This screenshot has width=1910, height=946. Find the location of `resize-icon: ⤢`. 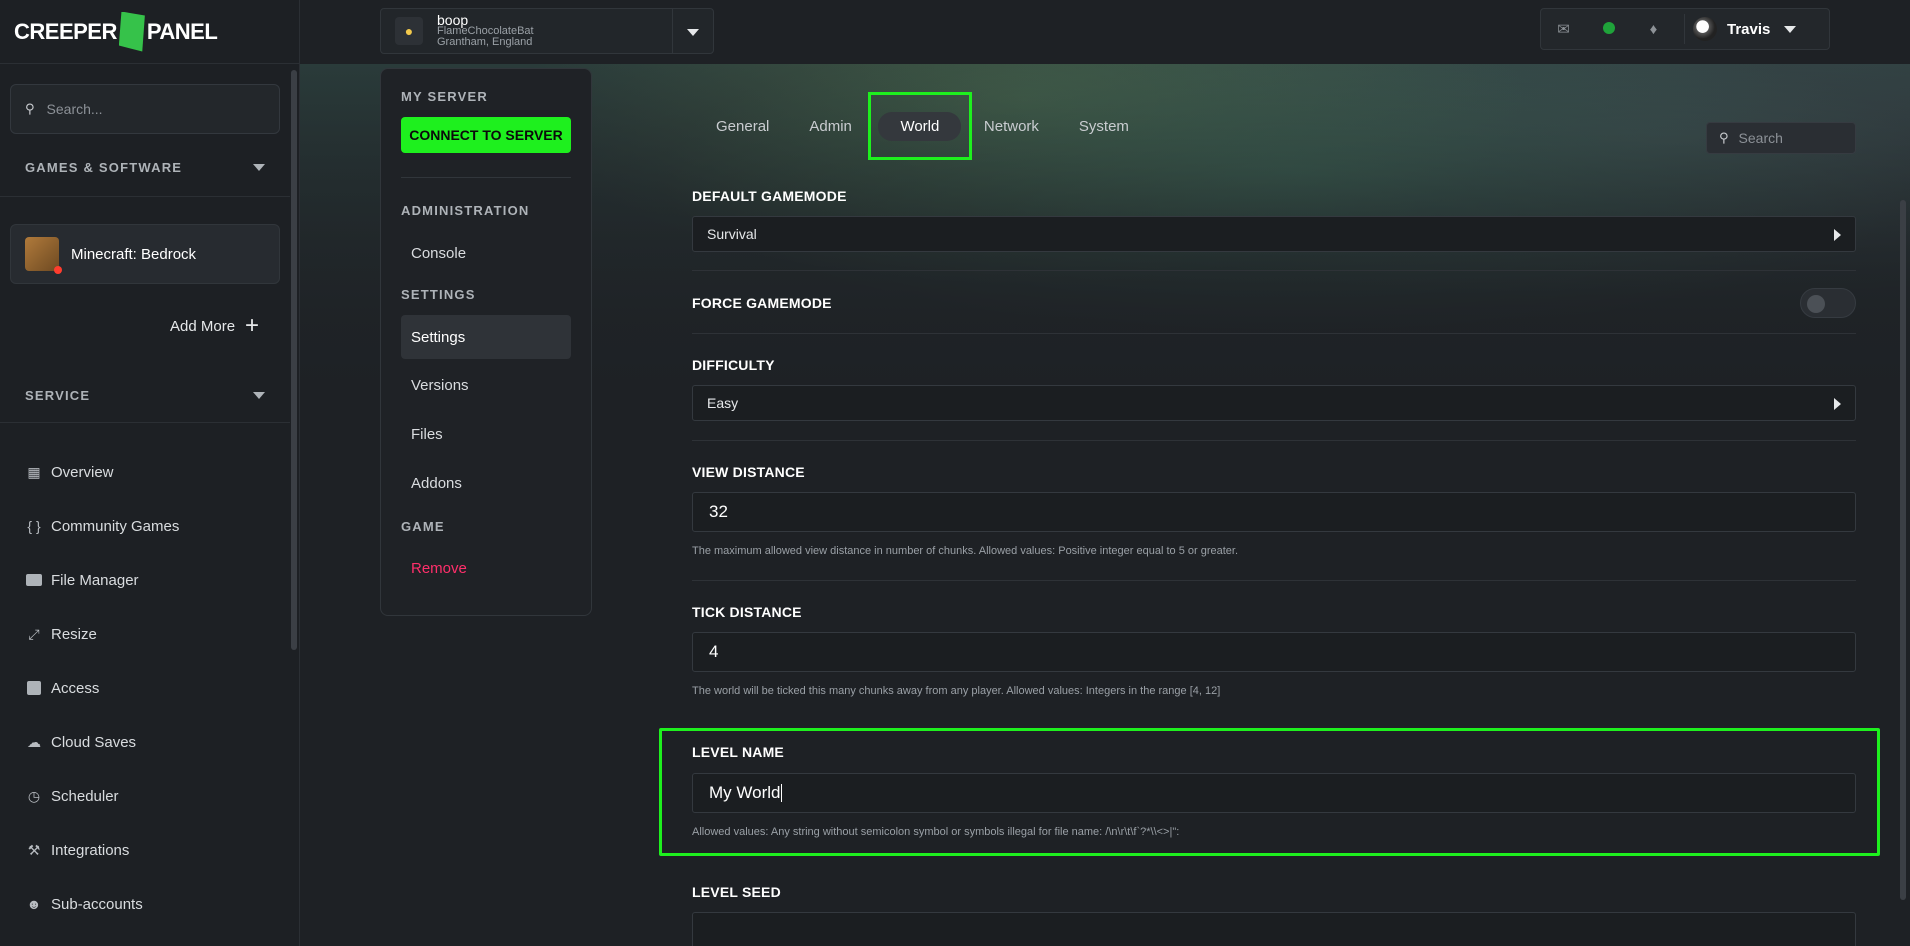

resize-icon: ⤢ is located at coordinates (34, 633).